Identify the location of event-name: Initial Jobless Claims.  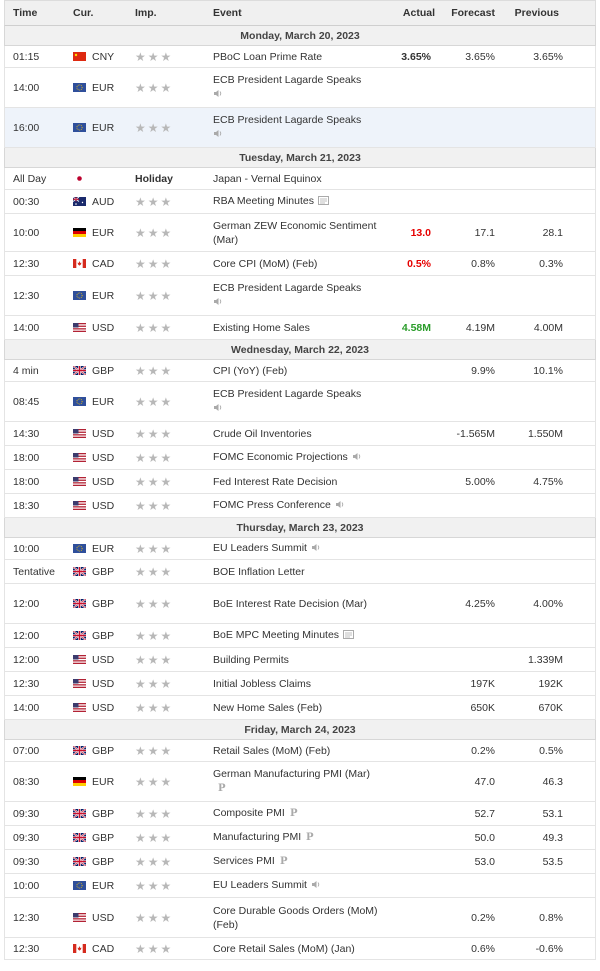
(297, 684).